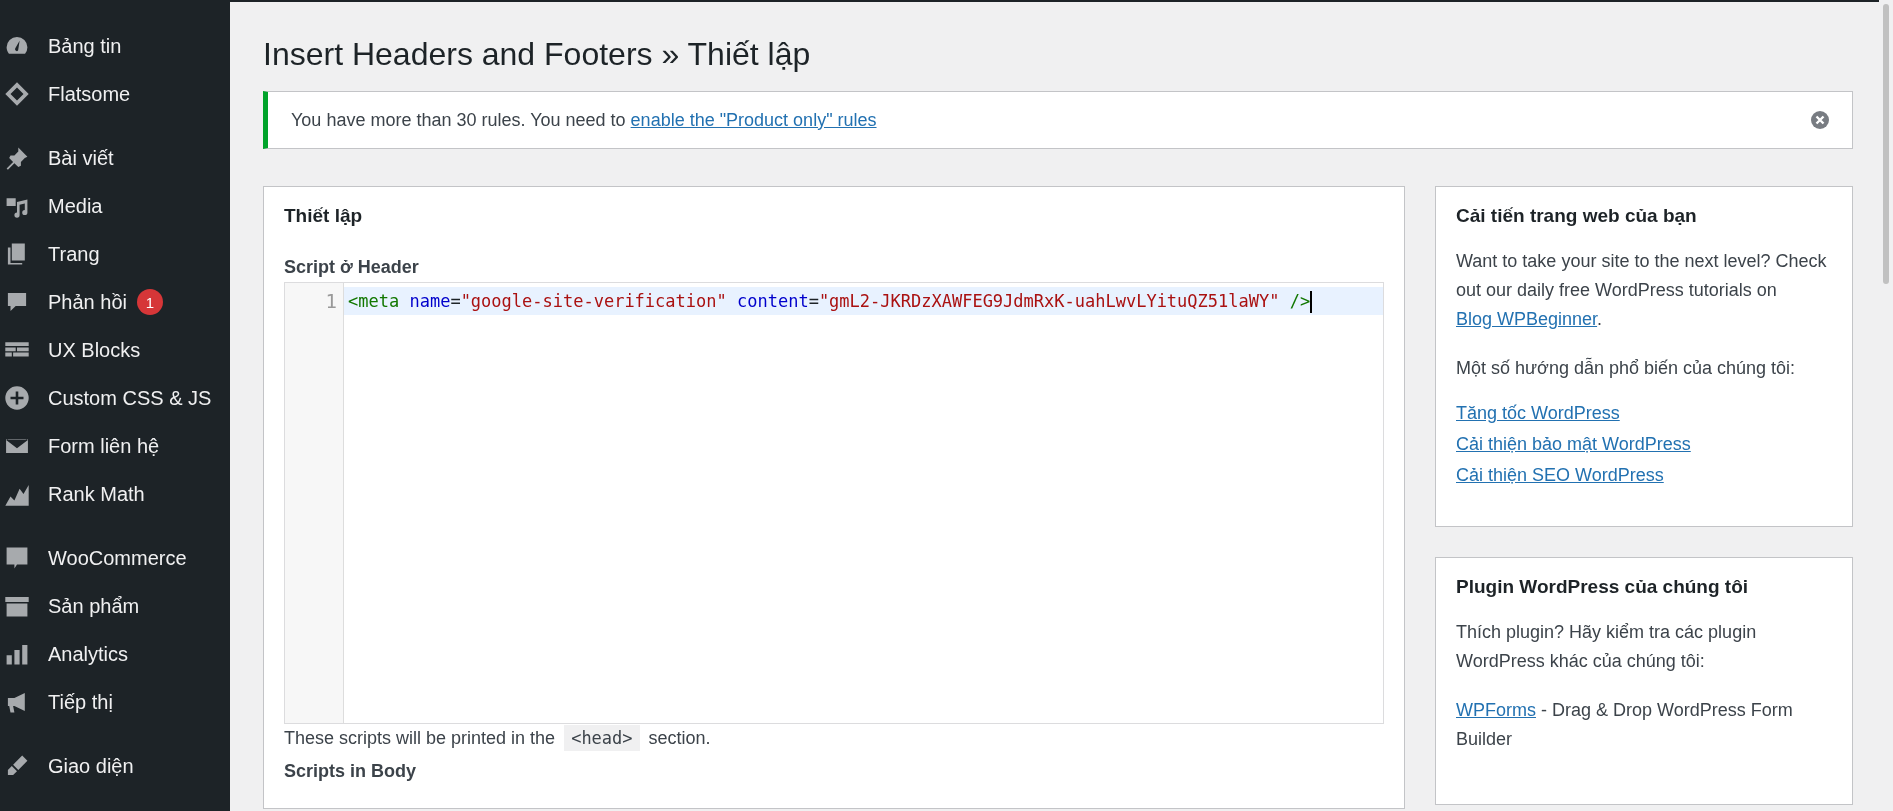 Image resolution: width=1893 pixels, height=811 pixels. What do you see at coordinates (115, 206) in the screenshot?
I see `menu-item: Media` at bounding box center [115, 206].